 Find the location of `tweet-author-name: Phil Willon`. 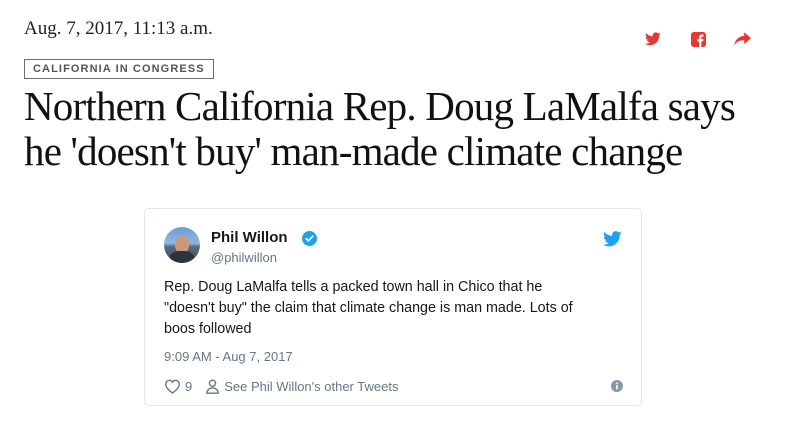

tweet-author-name: Phil Willon is located at coordinates (249, 237).